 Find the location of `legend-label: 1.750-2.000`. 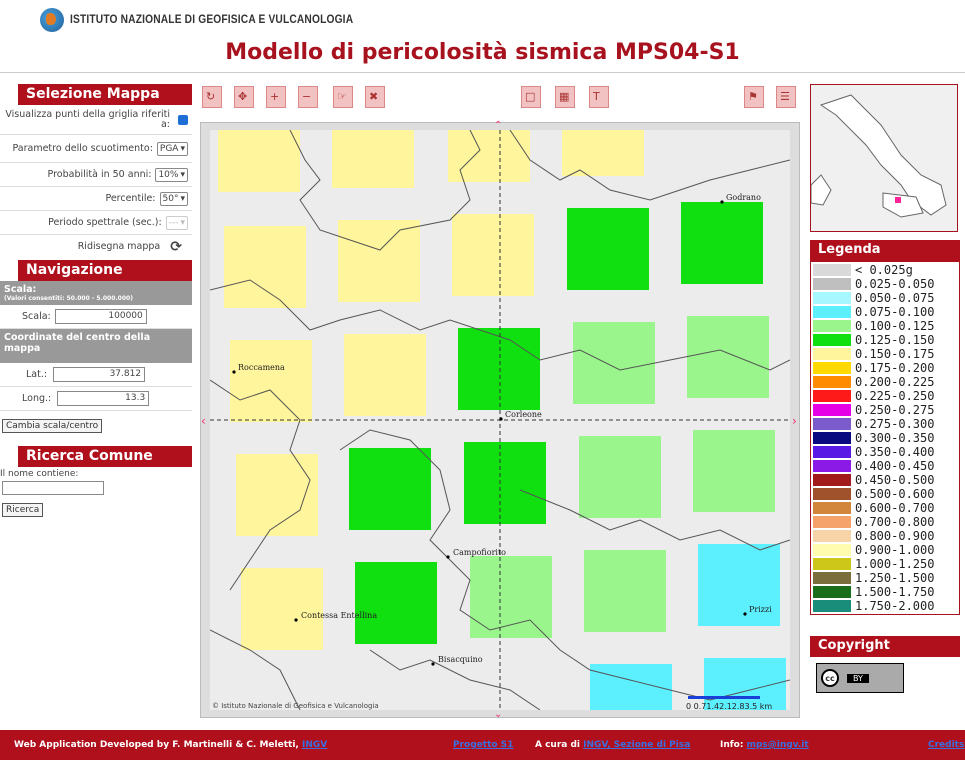

legend-label: 1.750-2.000 is located at coordinates (895, 606).